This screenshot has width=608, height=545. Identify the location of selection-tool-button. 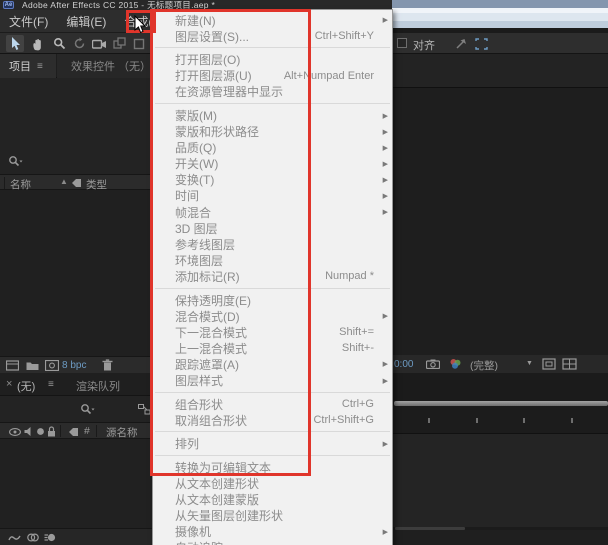
(15, 43).